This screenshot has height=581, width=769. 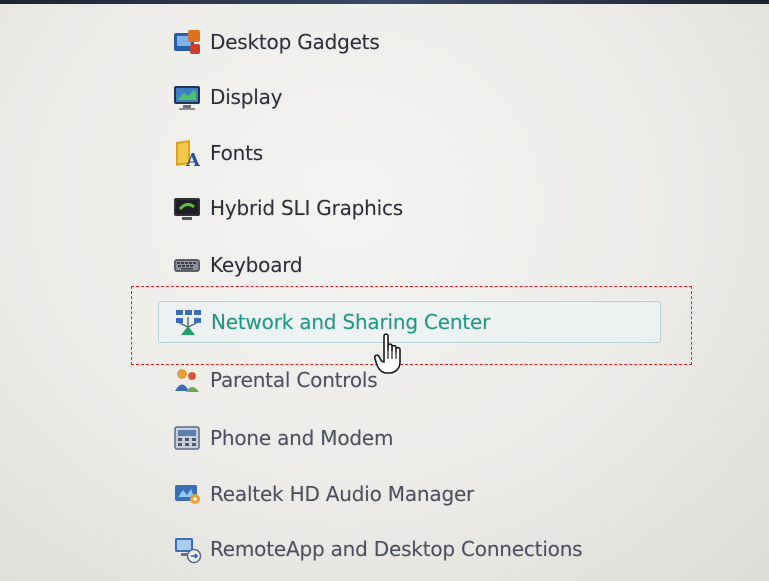 What do you see at coordinates (187, 380) in the screenshot?
I see `parental-controls-icon` at bounding box center [187, 380].